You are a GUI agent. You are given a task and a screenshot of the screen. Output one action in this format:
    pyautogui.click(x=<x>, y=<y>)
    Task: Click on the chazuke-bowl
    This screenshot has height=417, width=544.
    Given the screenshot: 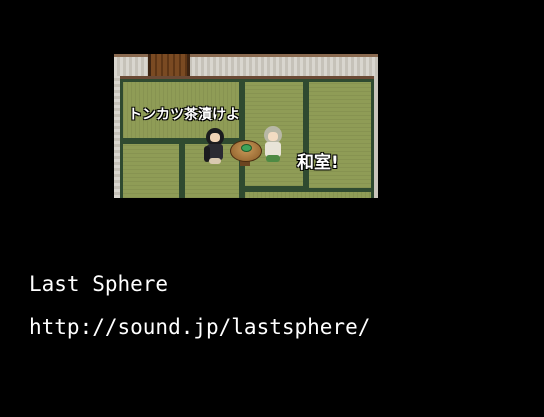 What is the action you would take?
    pyautogui.click(x=246, y=148)
    